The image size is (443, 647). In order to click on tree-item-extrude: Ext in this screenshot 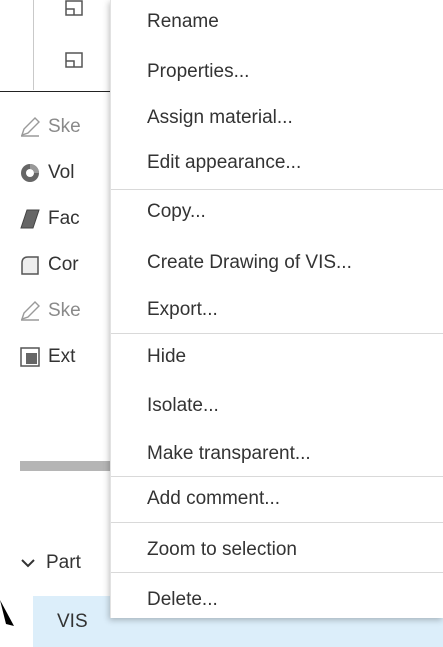, I will do `click(46, 357)`.